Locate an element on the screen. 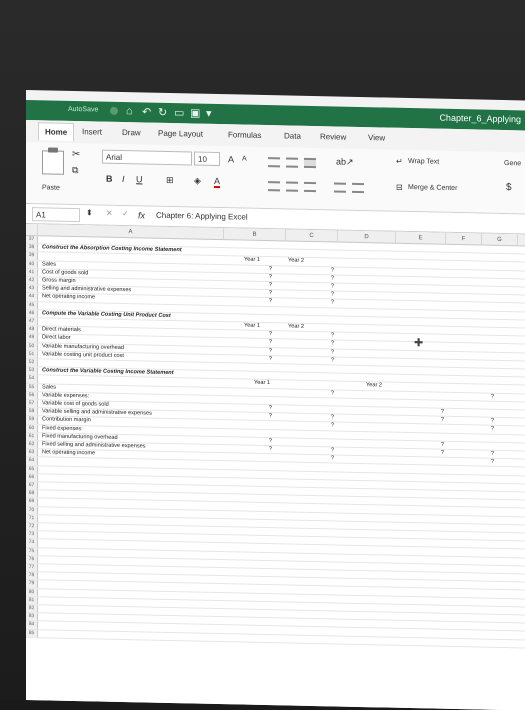  align-bottom-icon is located at coordinates (310, 163).